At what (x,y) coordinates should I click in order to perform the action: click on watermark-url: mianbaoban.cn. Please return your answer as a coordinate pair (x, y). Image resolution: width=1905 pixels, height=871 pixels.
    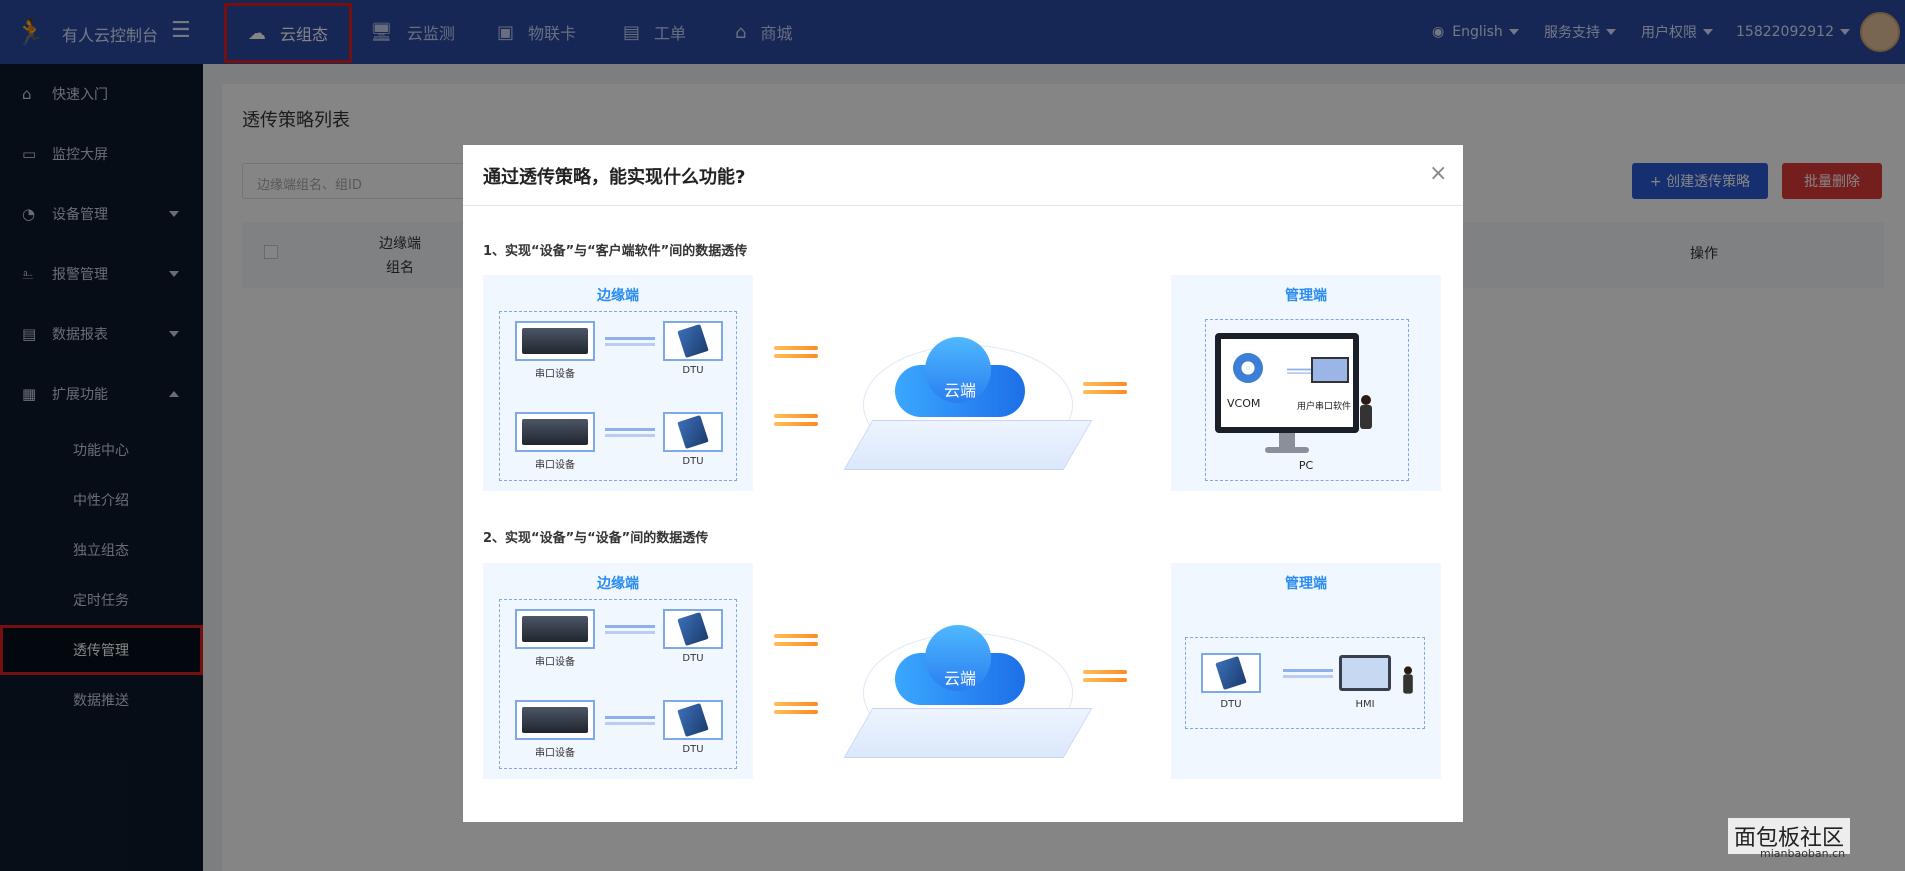
    Looking at the image, I should click on (1803, 853).